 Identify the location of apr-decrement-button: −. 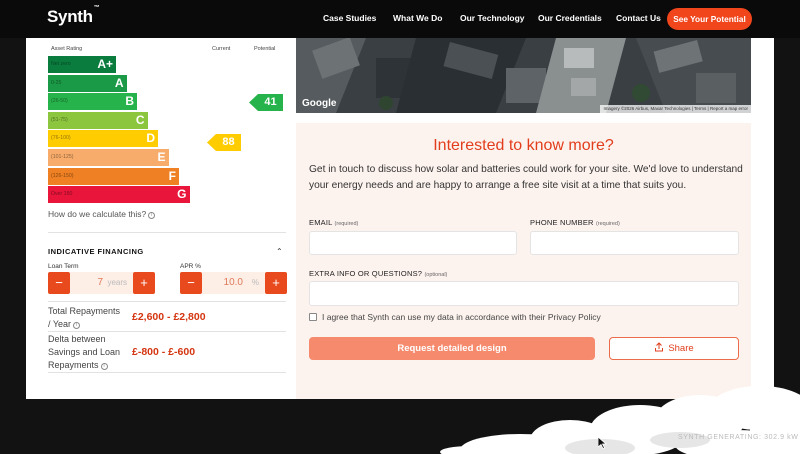
(191, 283).